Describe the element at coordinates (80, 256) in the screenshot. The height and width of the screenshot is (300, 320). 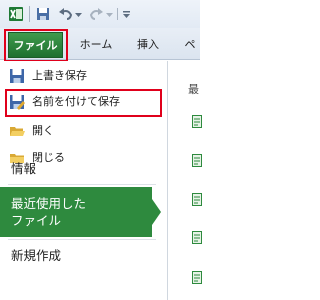
I see `new-section: 新規作成` at that location.